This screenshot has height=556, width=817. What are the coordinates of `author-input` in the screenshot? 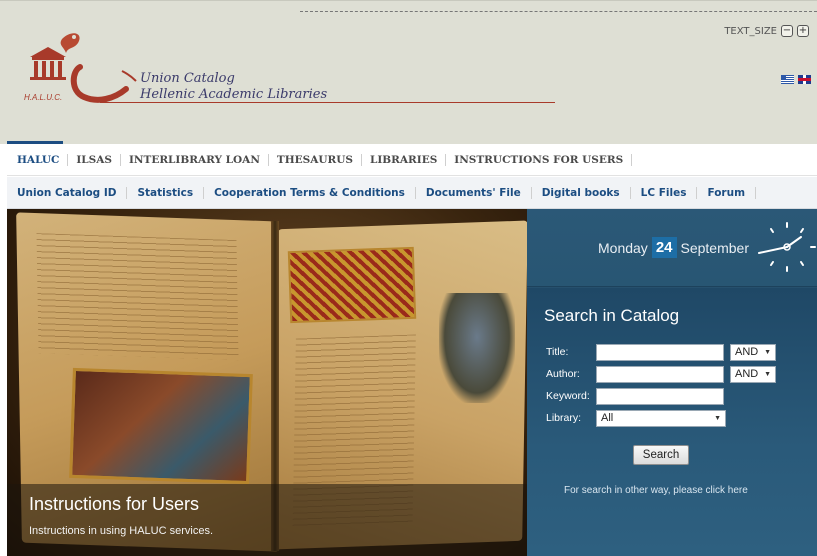 It's located at (660, 374).